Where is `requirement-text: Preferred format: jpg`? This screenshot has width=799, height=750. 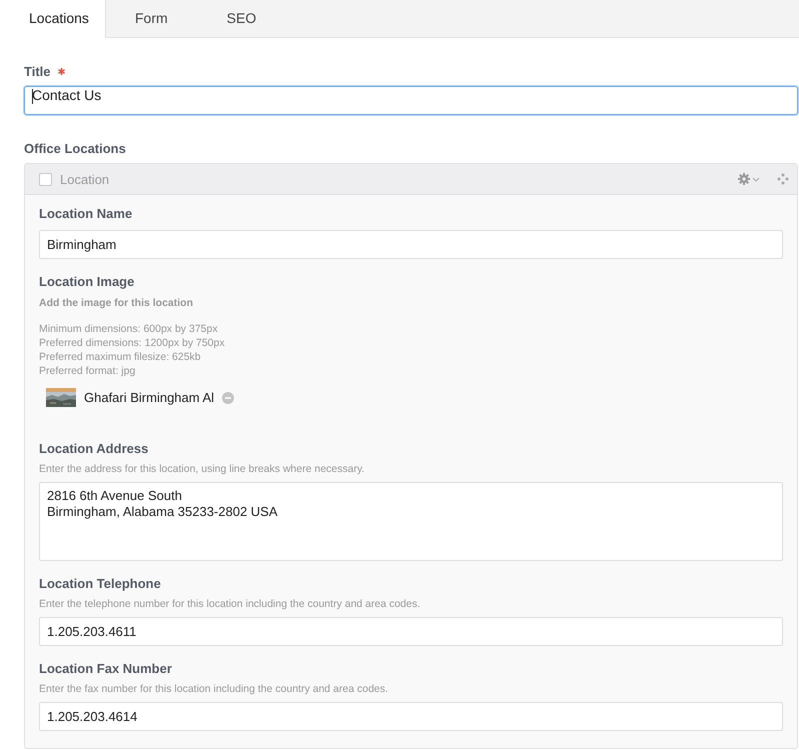 requirement-text: Preferred format: jpg is located at coordinates (87, 371).